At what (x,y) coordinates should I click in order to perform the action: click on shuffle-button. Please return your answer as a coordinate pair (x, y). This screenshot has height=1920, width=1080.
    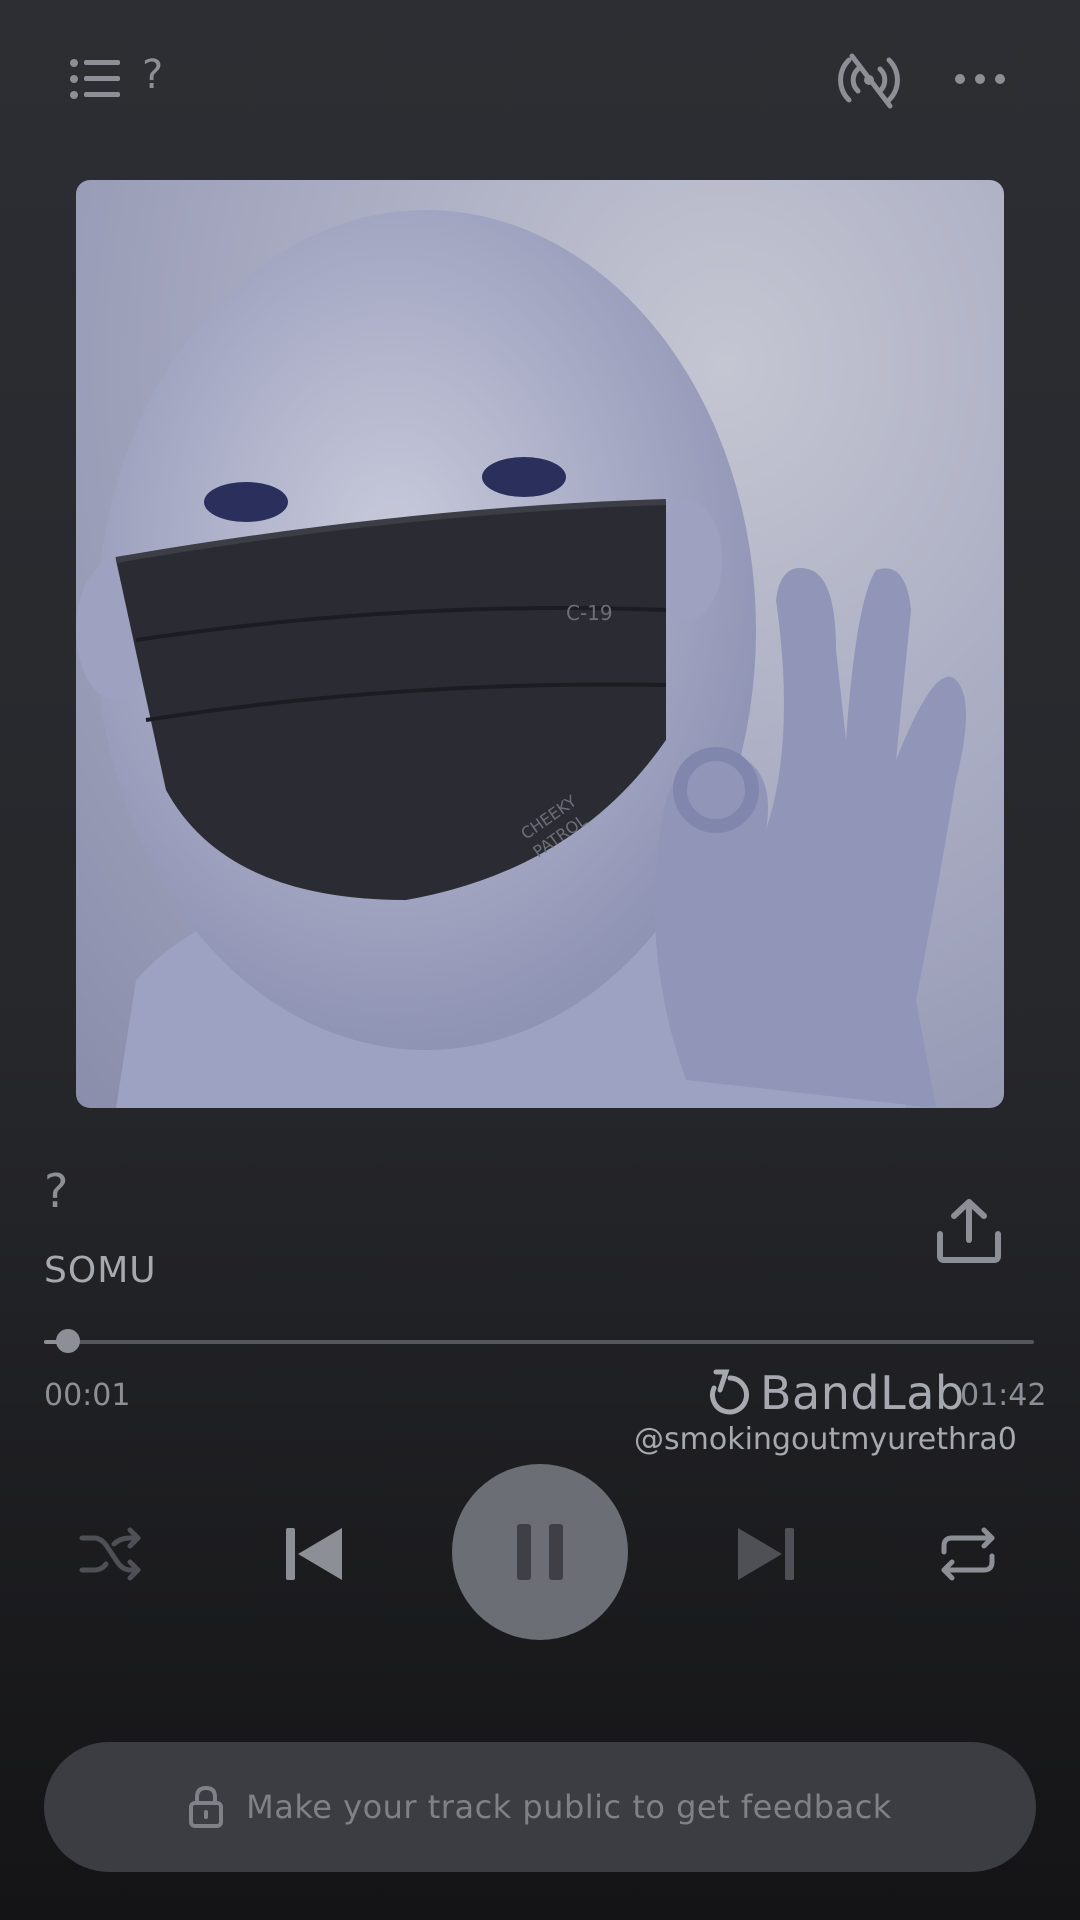
    Looking at the image, I should click on (110, 1554).